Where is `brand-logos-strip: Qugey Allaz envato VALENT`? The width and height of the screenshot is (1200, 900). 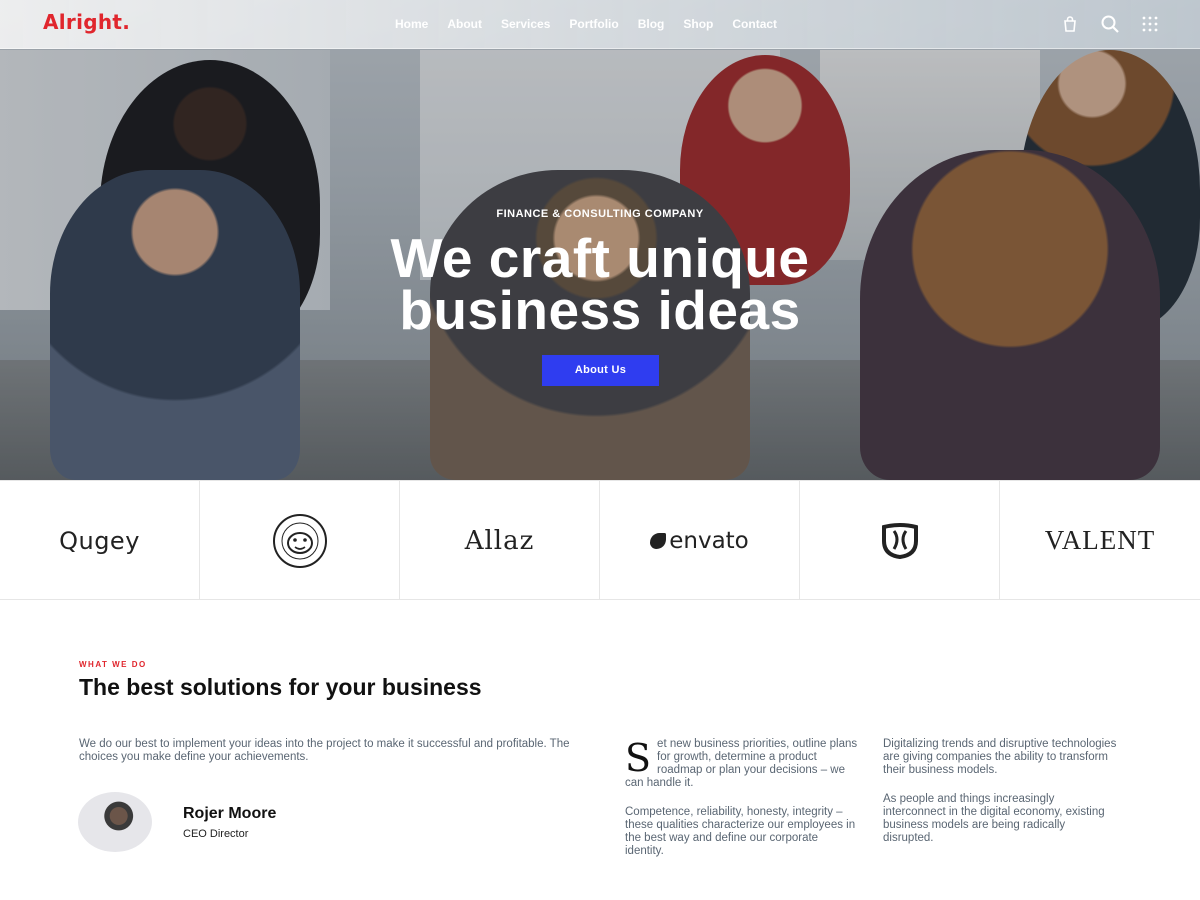
brand-logos-strip: Qugey Allaz envato VALENT is located at coordinates (600, 540).